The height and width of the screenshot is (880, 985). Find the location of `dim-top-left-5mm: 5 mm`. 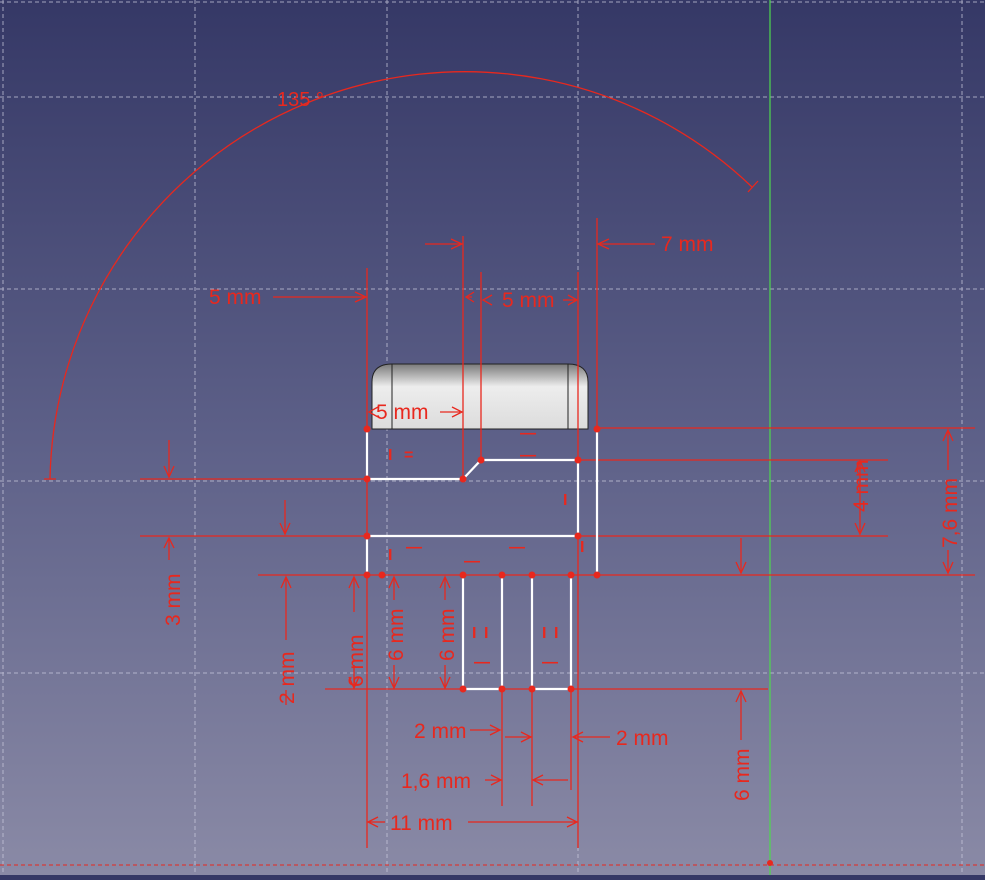

dim-top-left-5mm: 5 mm is located at coordinates (235, 297).